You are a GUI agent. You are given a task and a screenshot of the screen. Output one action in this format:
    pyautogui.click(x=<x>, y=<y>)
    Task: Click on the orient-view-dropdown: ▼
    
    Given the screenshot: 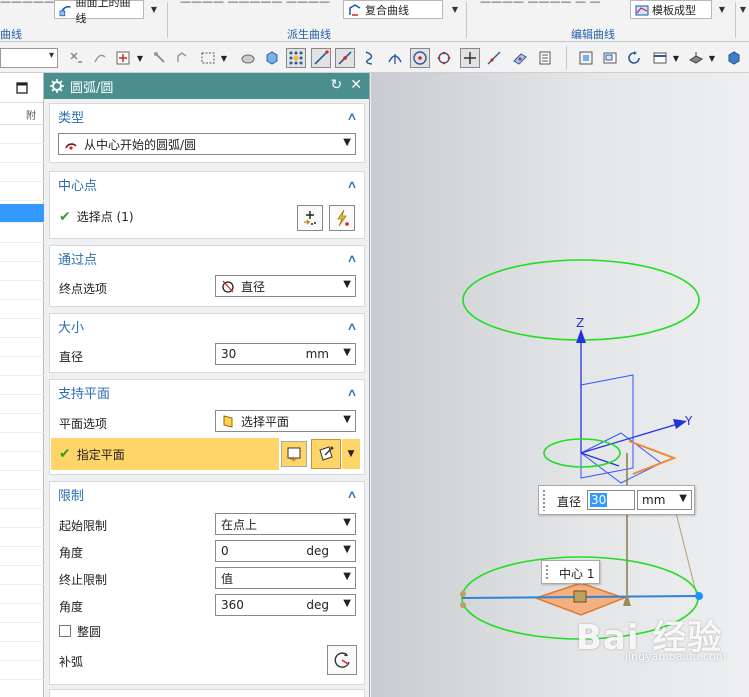 What is the action you would take?
    pyautogui.click(x=676, y=58)
    